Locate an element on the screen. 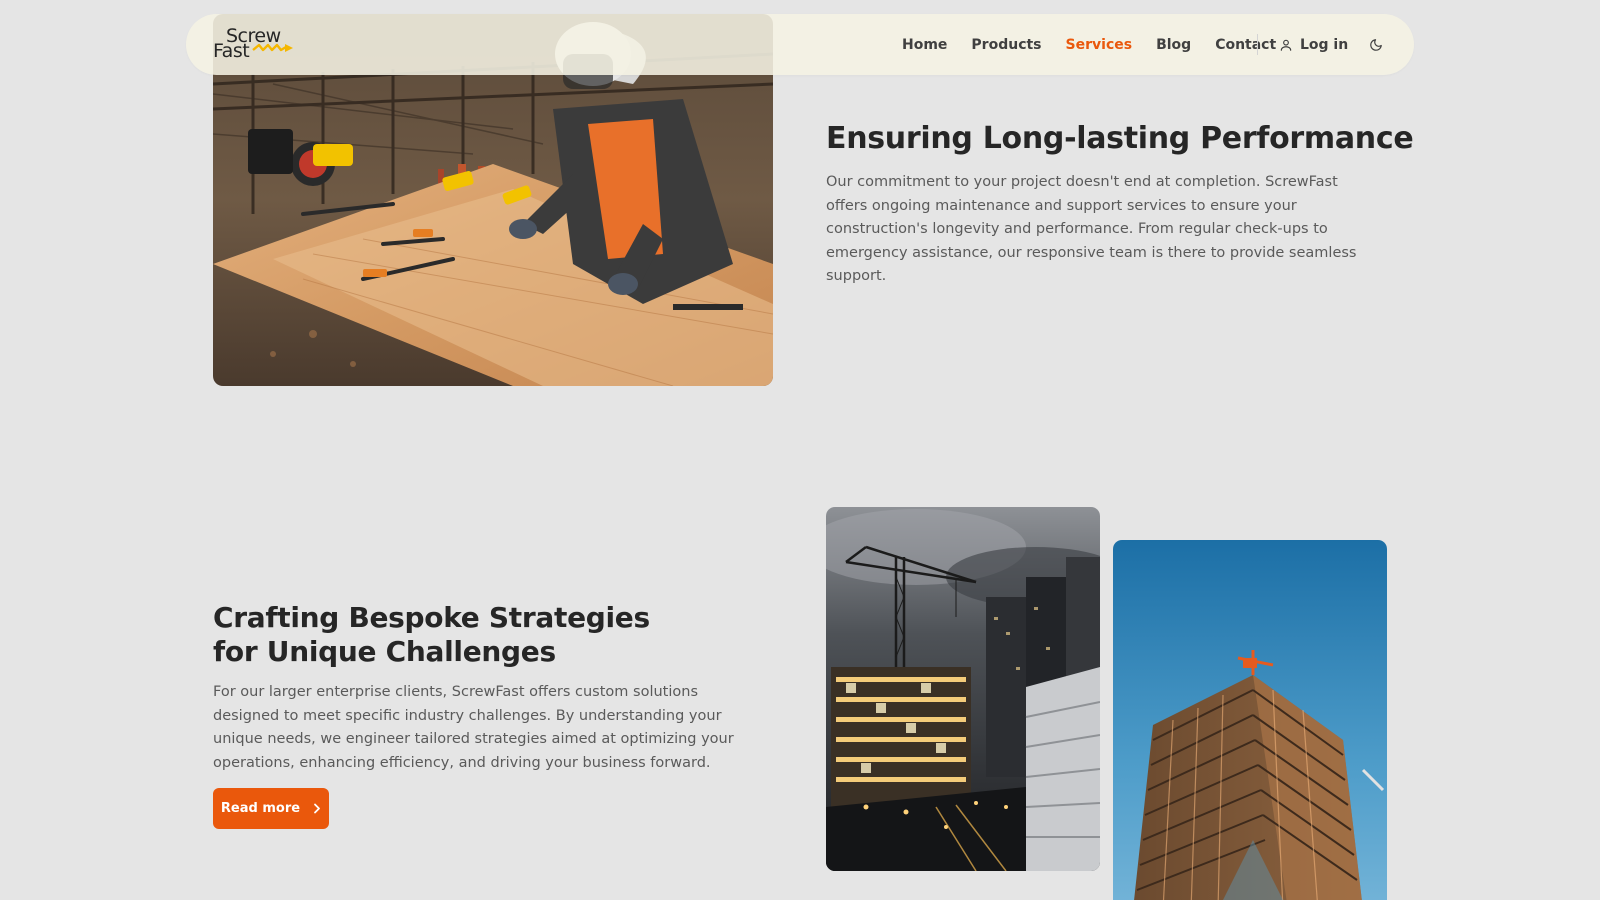 Image resolution: width=1600 pixels, height=900 pixels. tower-construction-photo is located at coordinates (1250, 720).